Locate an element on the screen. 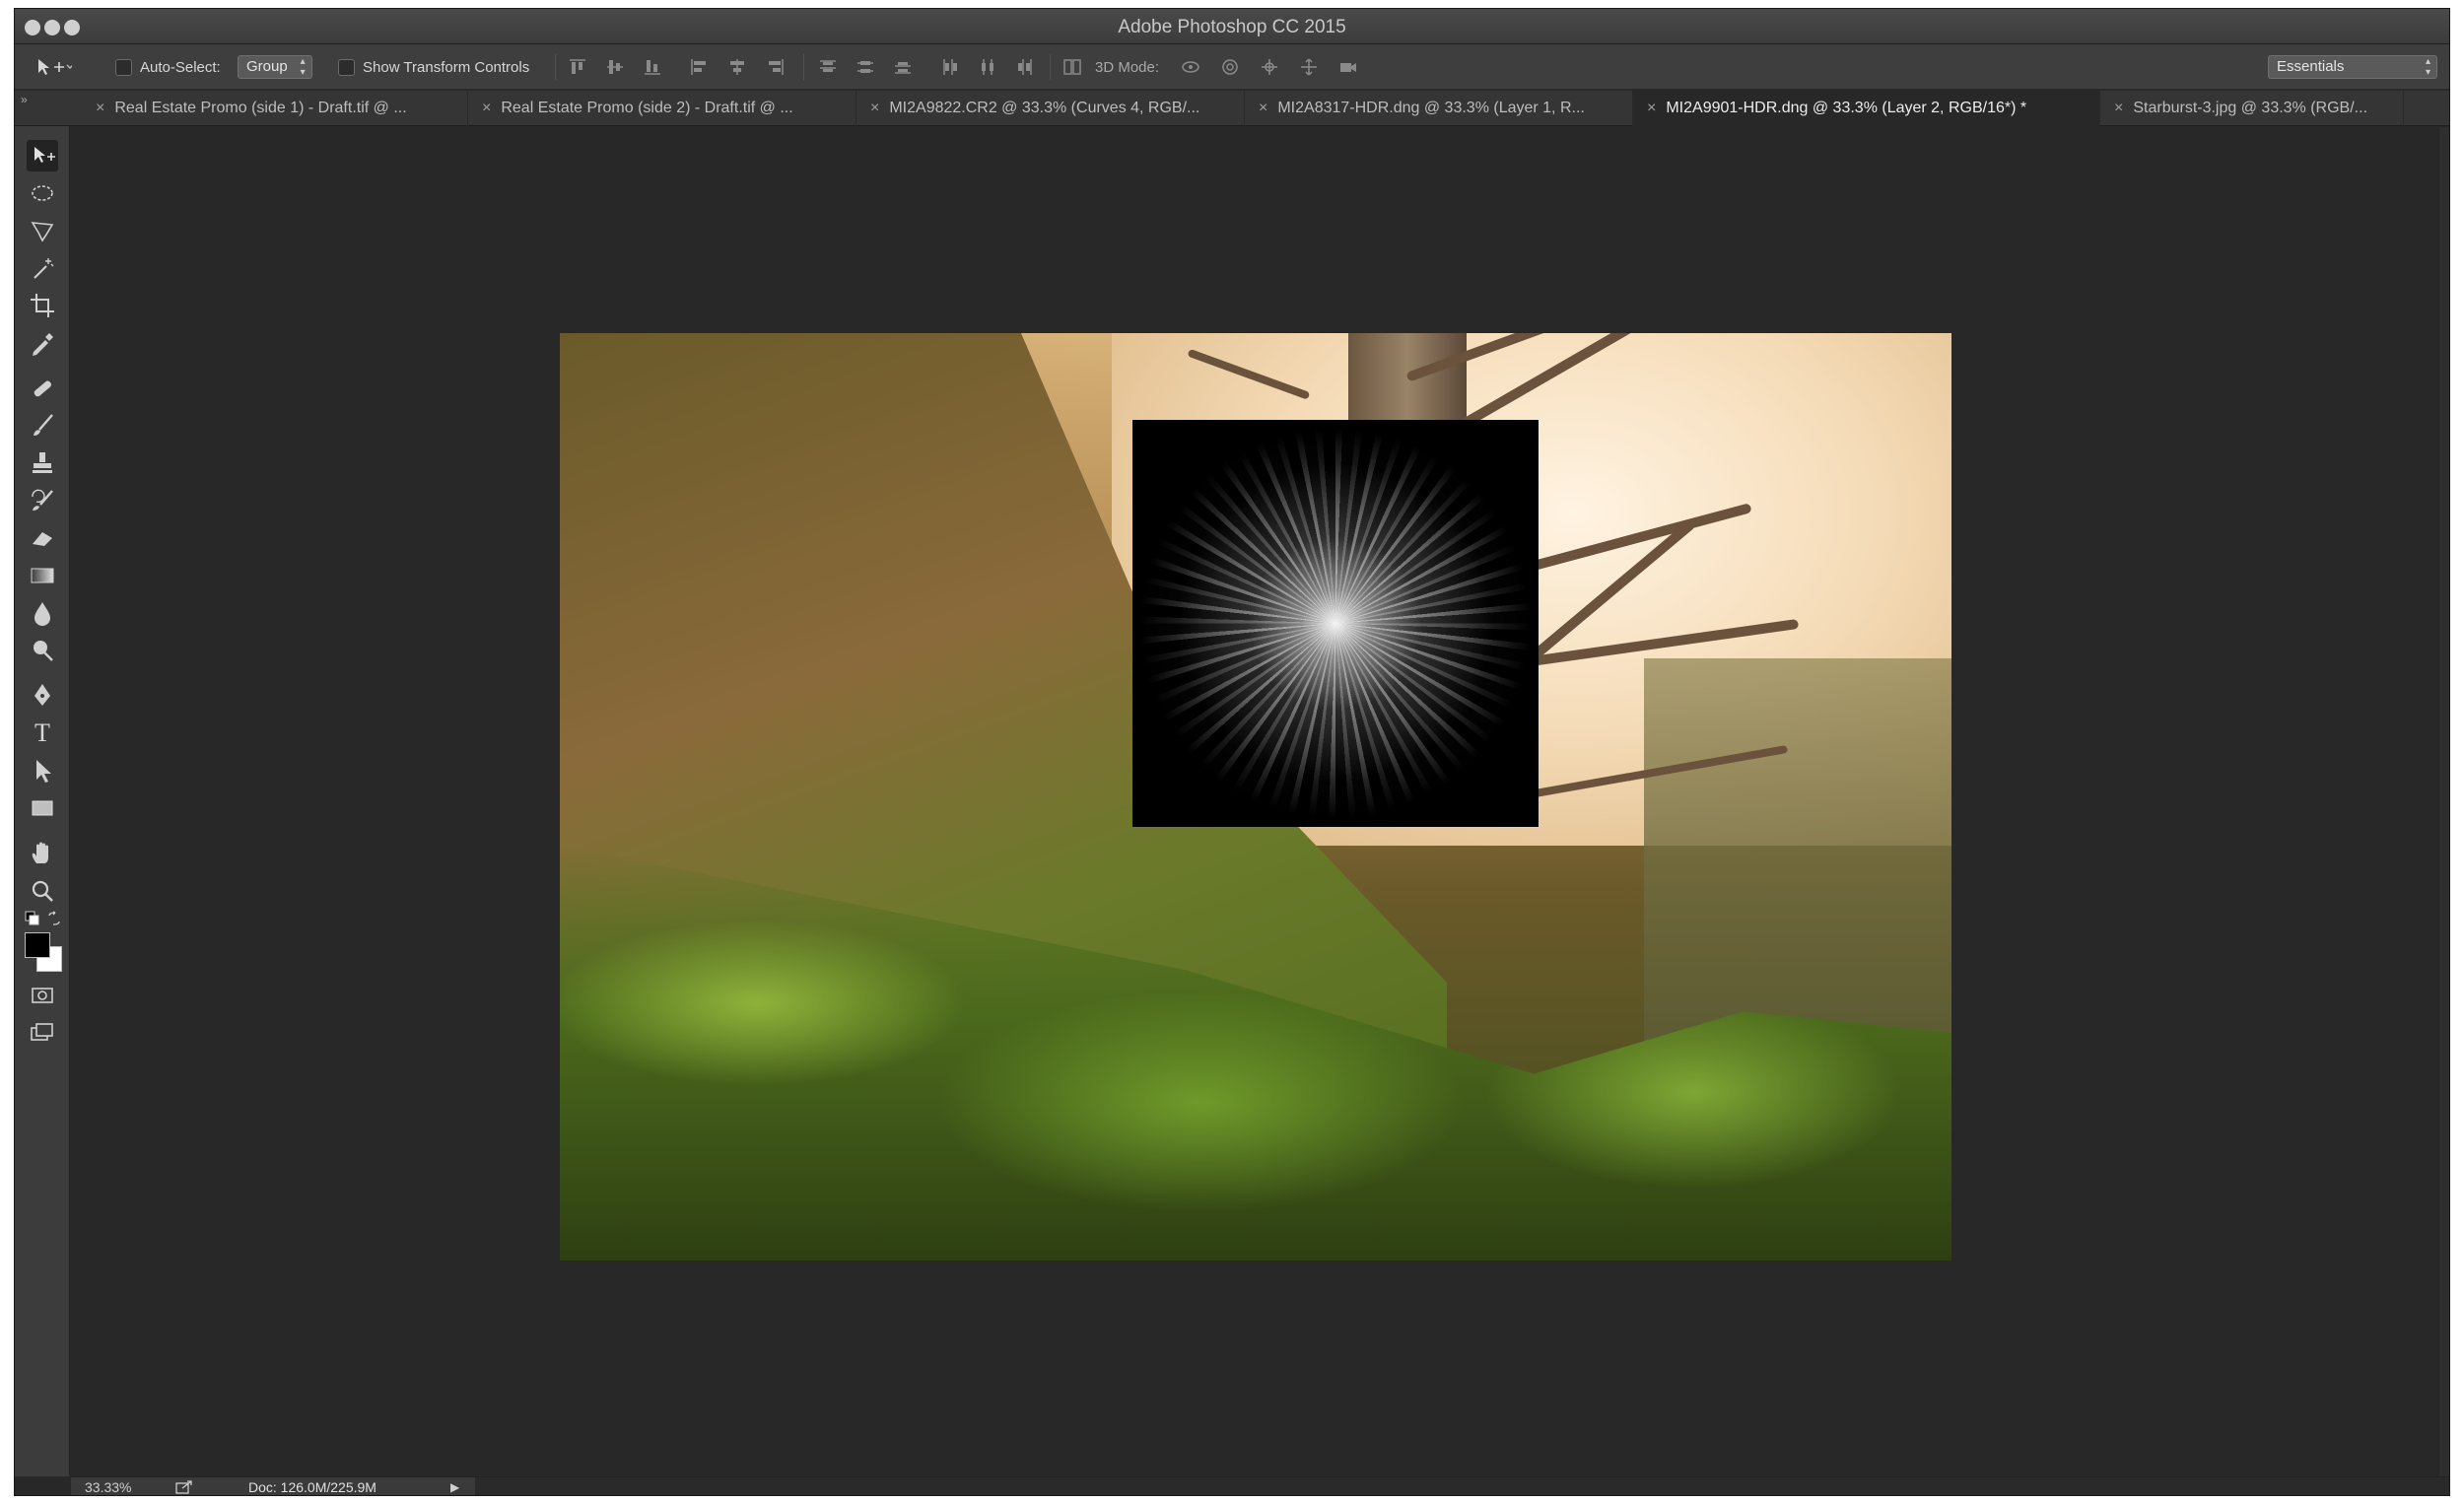 This screenshot has width=2464, height=1504. blur-tool is located at coordinates (42, 613).